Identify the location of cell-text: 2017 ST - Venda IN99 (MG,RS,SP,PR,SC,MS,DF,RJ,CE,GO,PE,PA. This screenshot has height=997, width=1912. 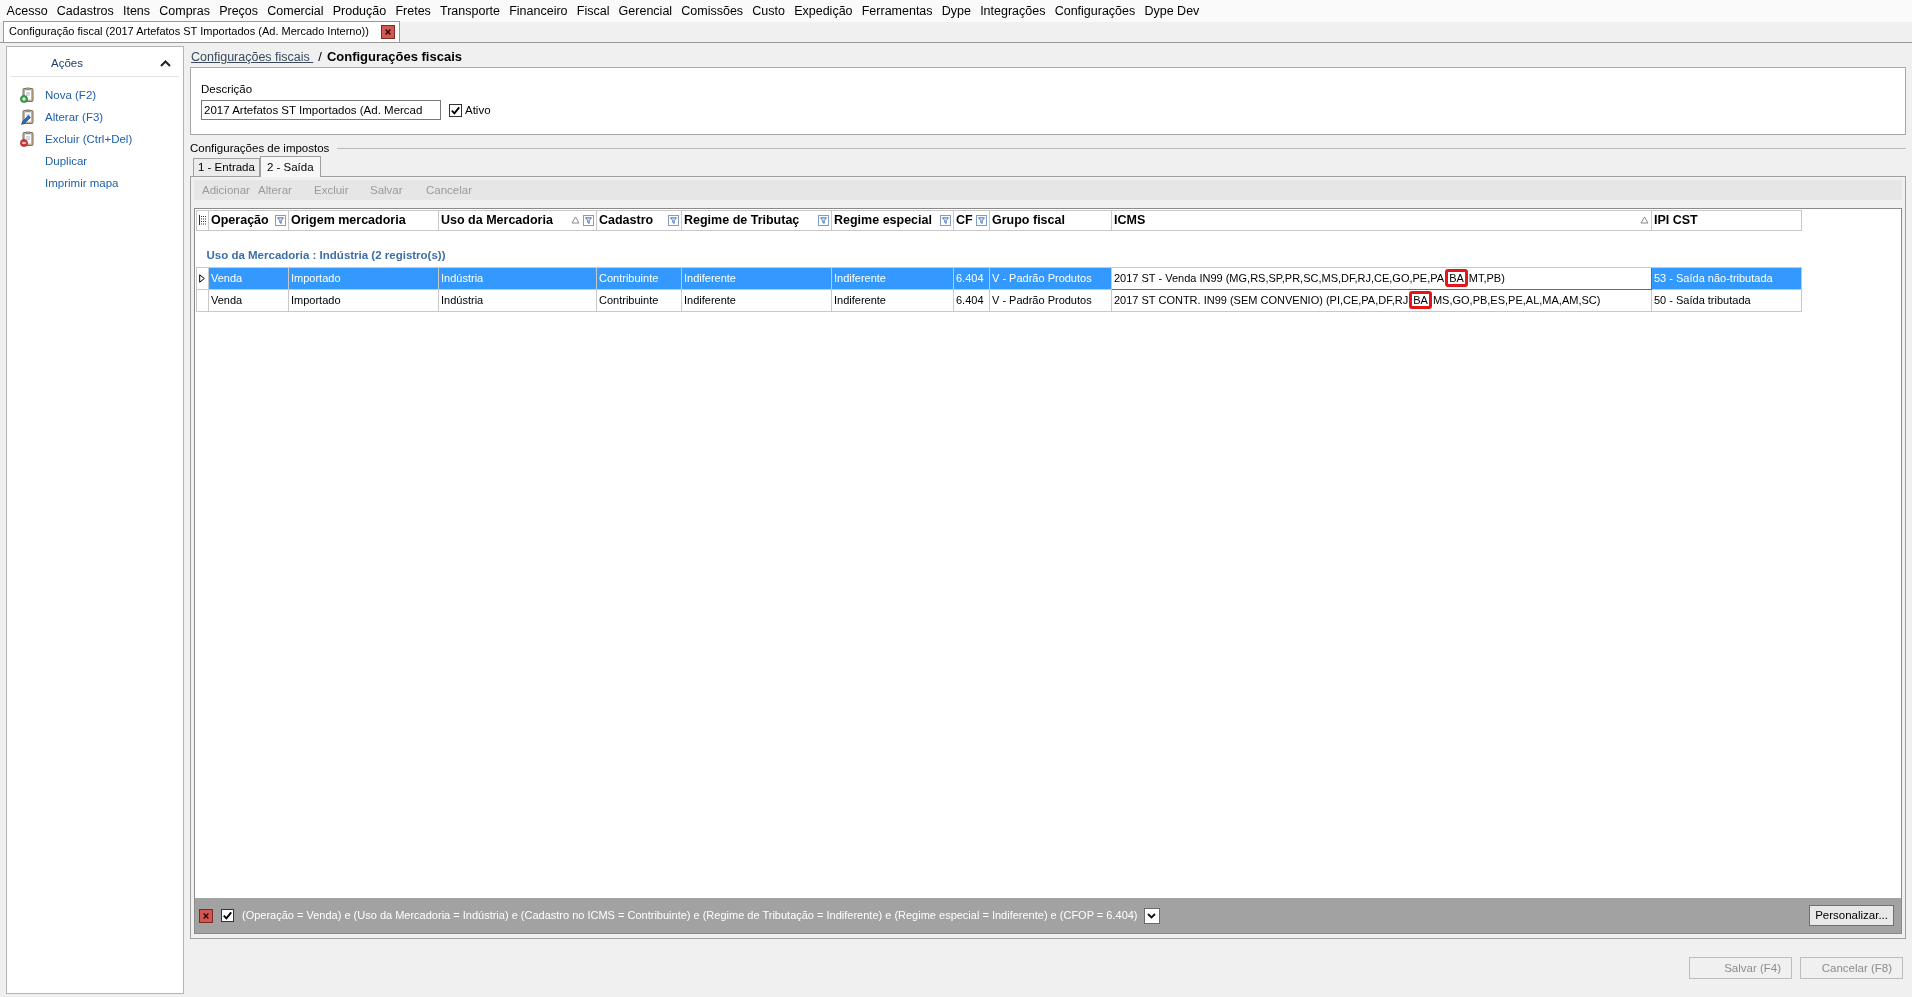
(1279, 277).